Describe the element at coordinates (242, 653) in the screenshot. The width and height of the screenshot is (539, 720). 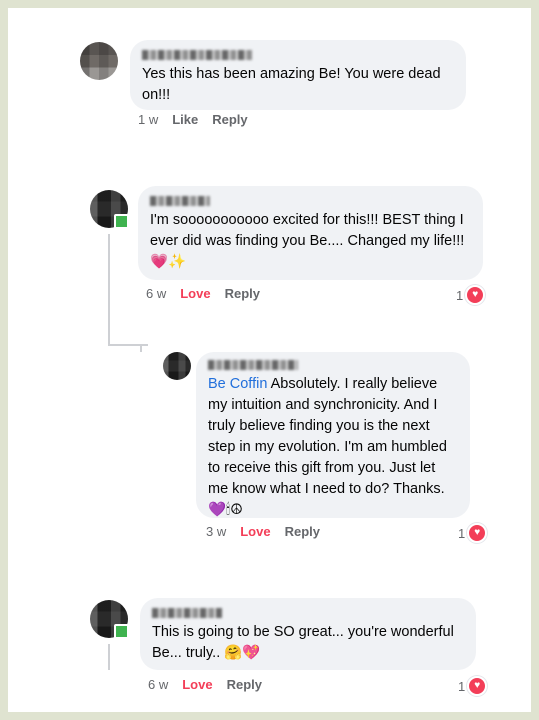
I see `emoji: 🤗💖` at that location.